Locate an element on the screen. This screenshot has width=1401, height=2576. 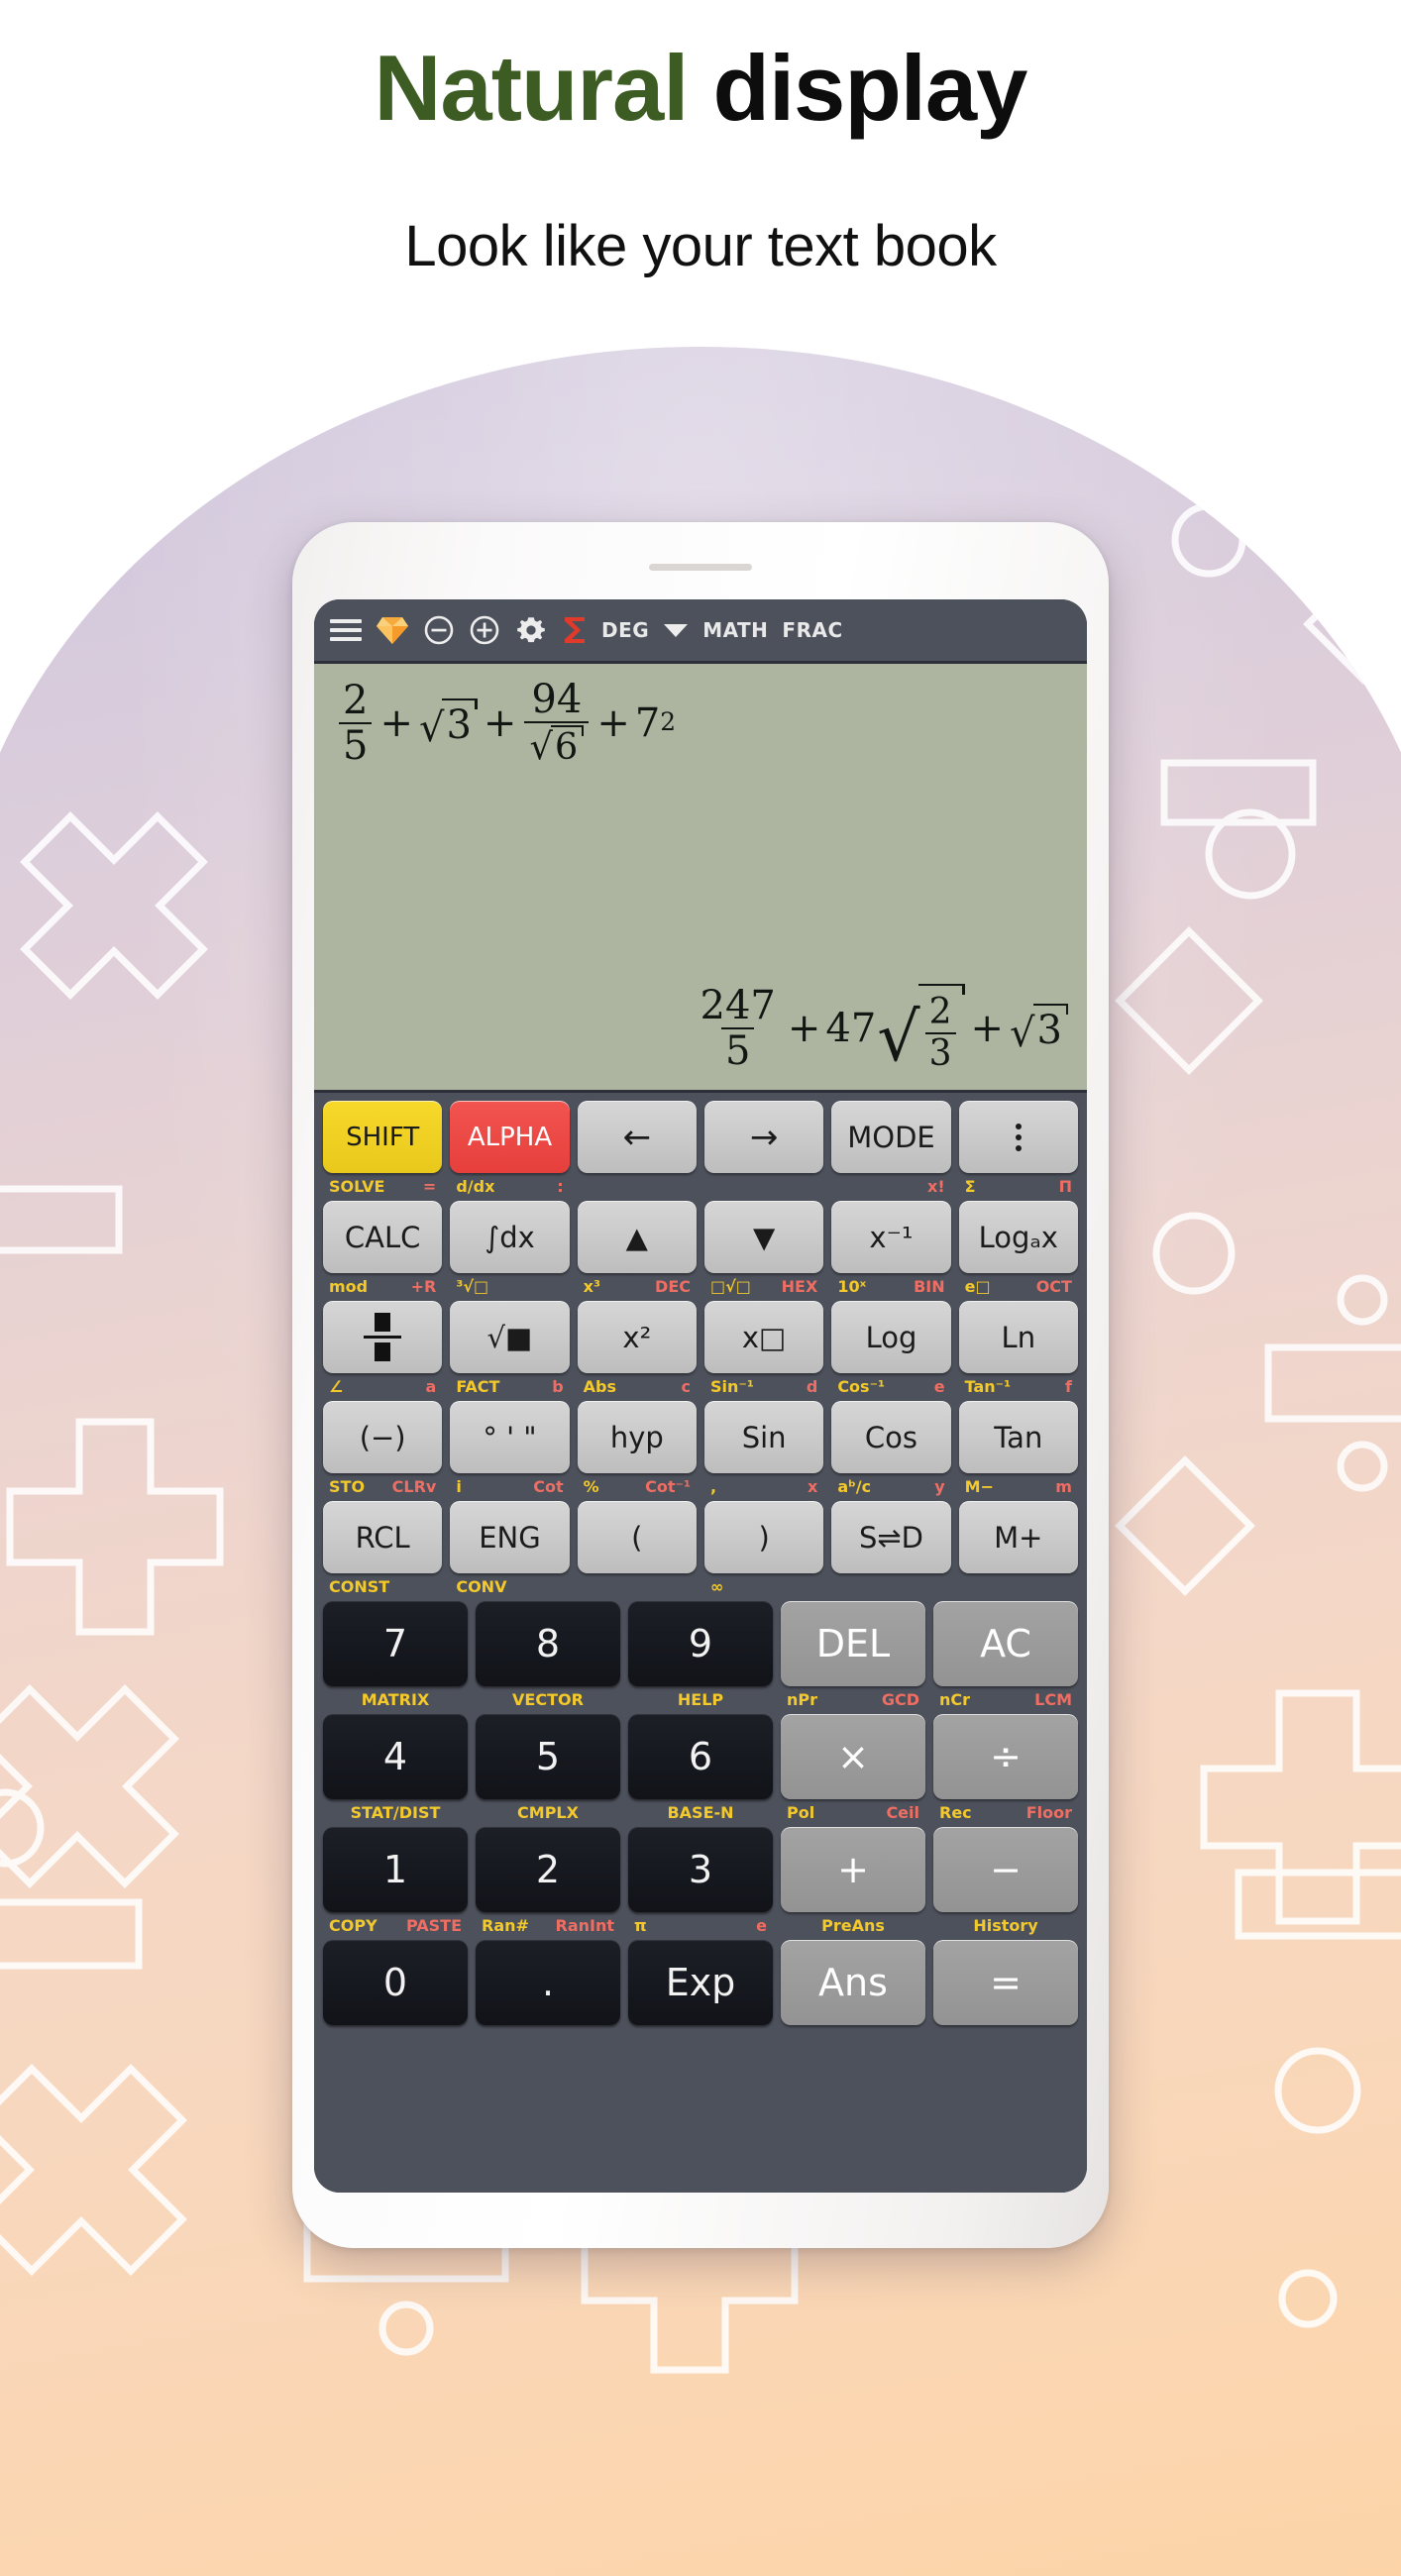
secondary-label-alpha: LCM is located at coordinates (1053, 1699).